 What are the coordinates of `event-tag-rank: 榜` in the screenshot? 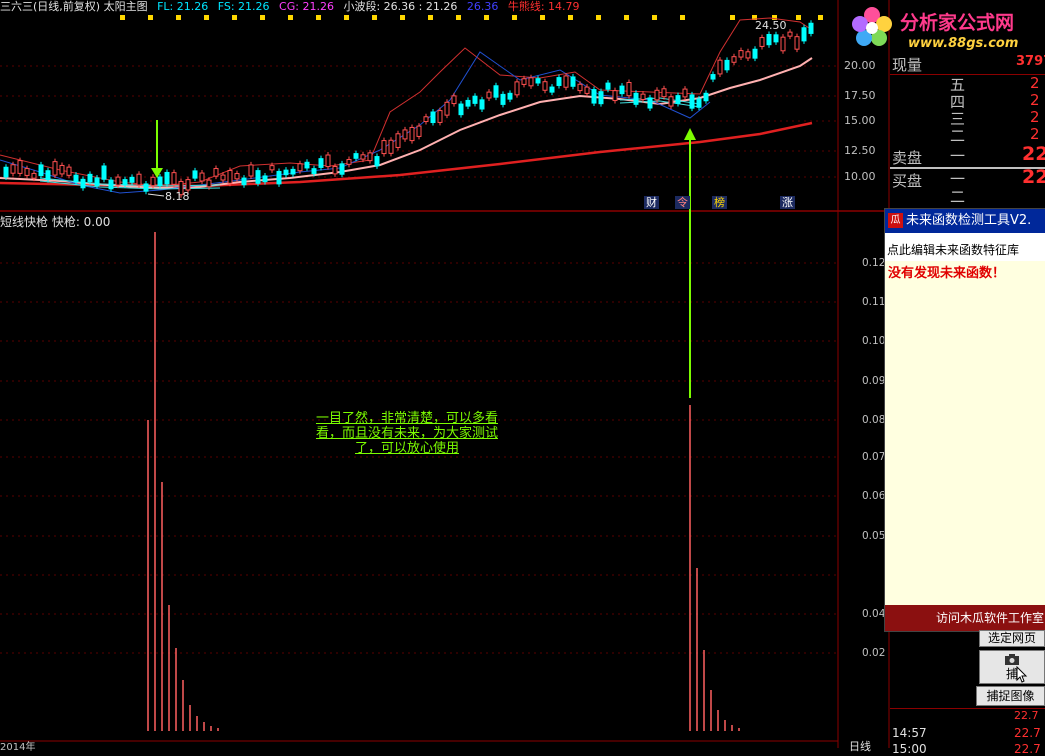 It's located at (719, 202).